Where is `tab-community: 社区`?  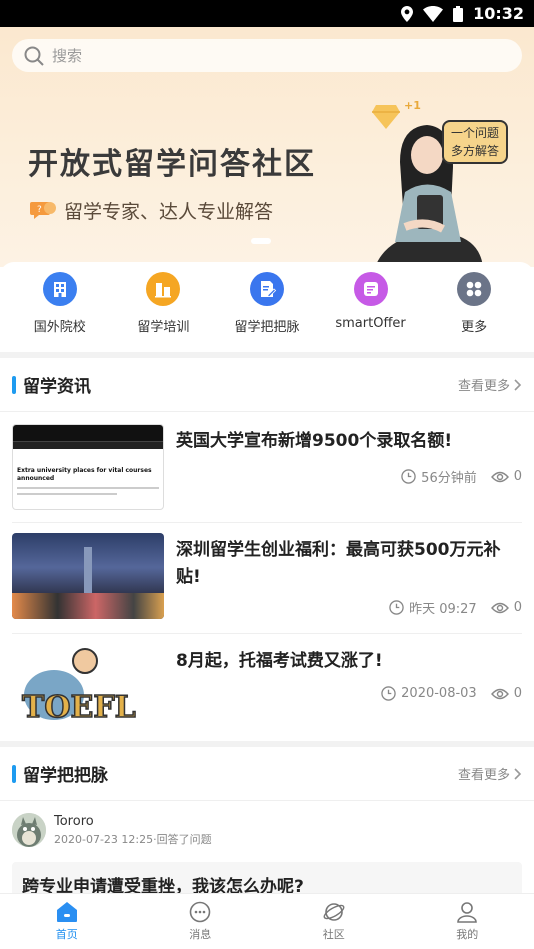
tab-community: 社区 is located at coordinates (334, 921).